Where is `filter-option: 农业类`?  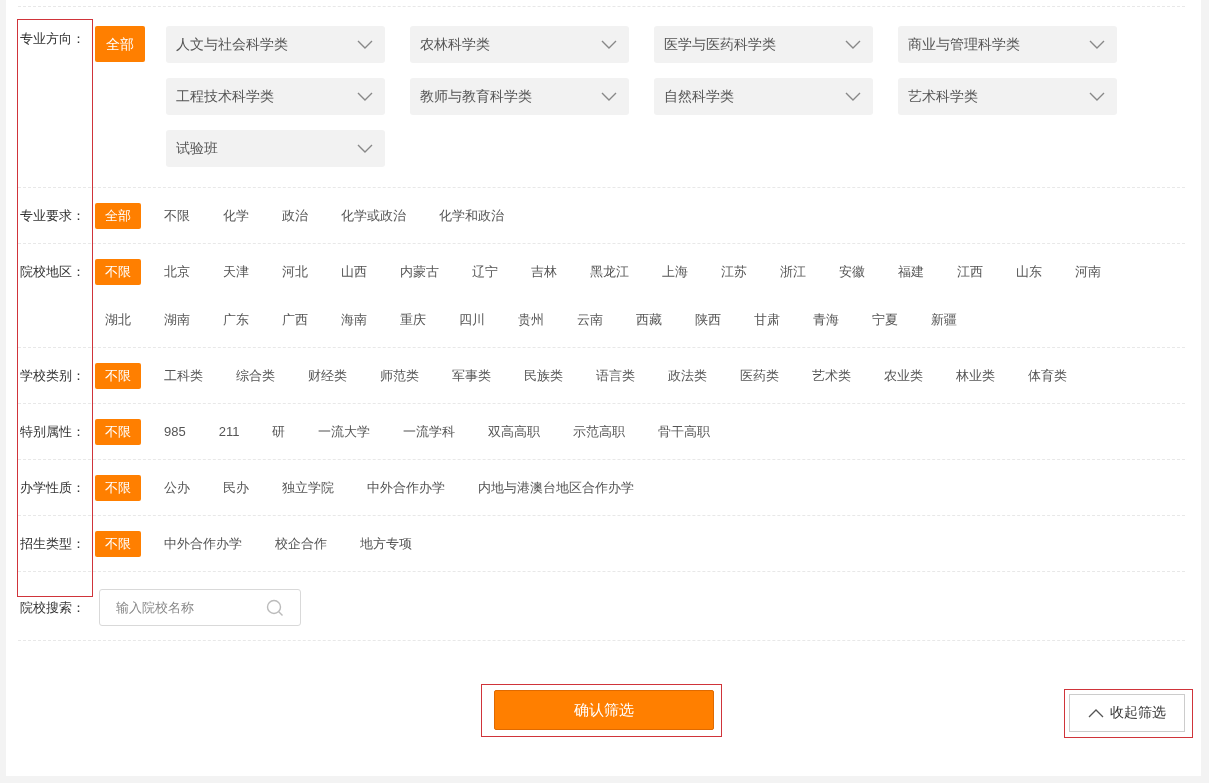 filter-option: 农业类 is located at coordinates (903, 376).